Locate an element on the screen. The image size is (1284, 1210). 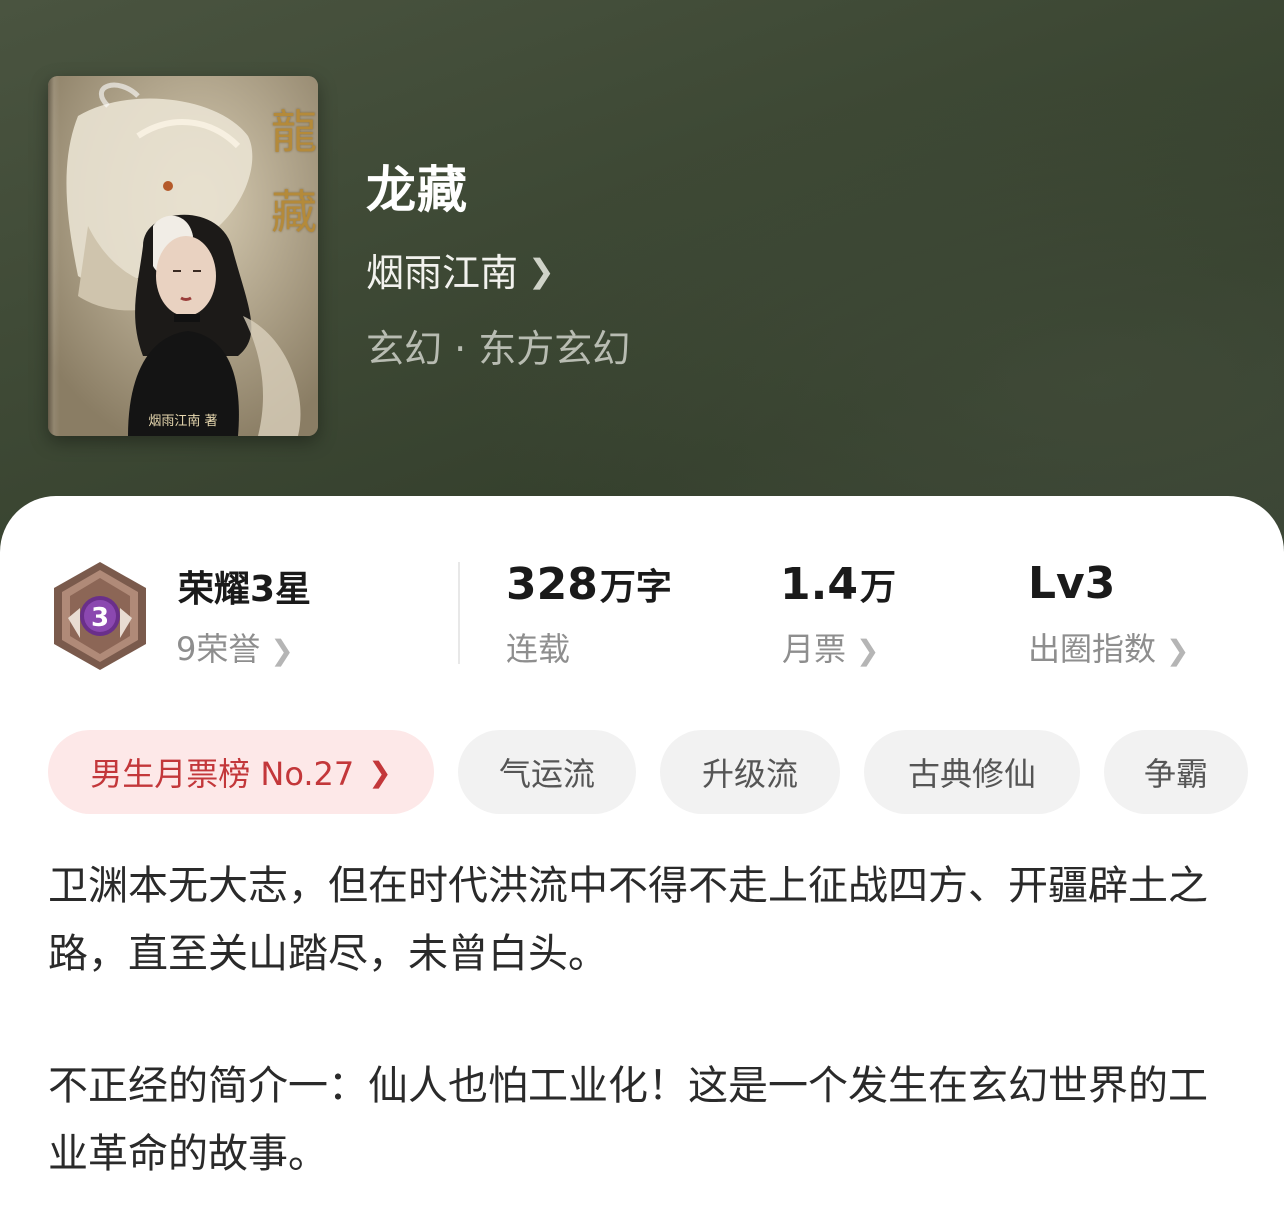
synopsis-paragraph: 不正经的简介一：仙人也怕工业化！这是一个发生在玄幻世界的工业革命的故事。 is located at coordinates (628, 1120).